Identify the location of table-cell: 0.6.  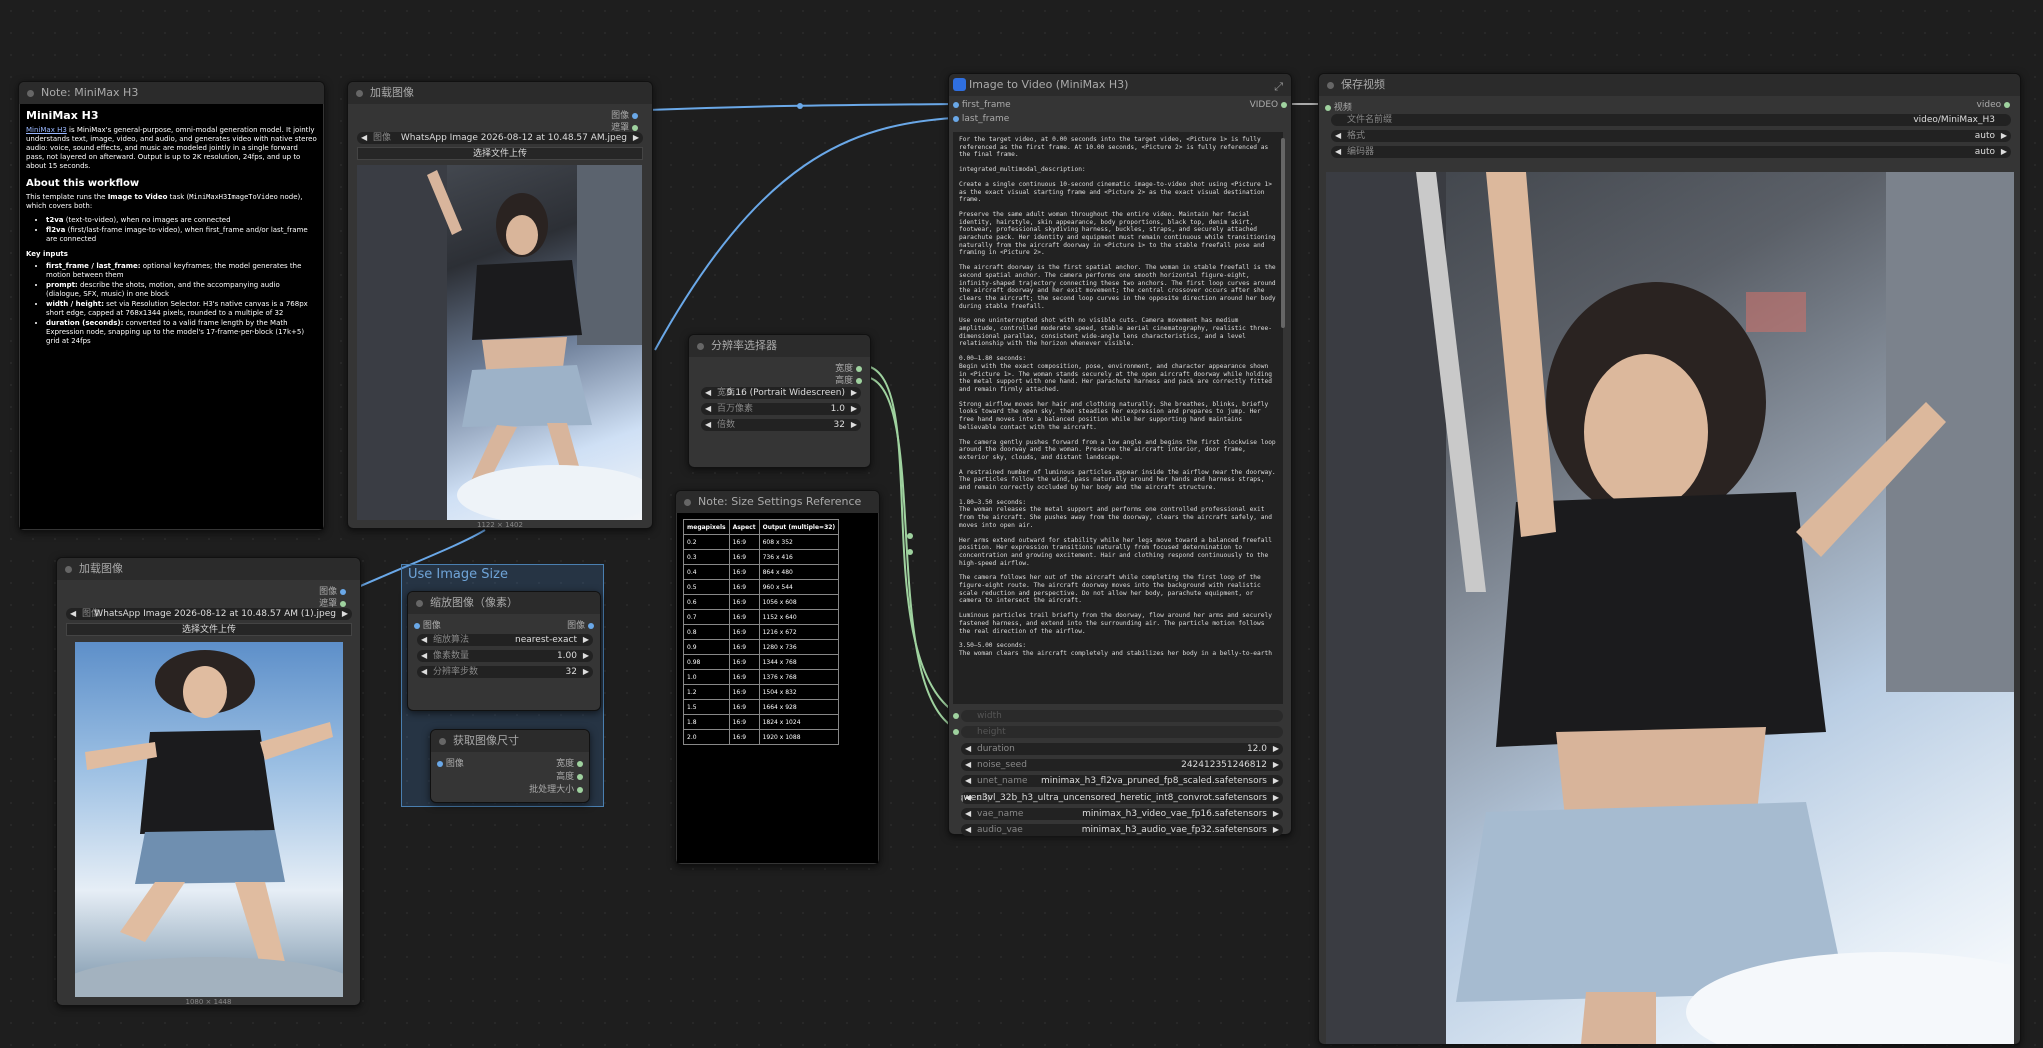
(706, 602).